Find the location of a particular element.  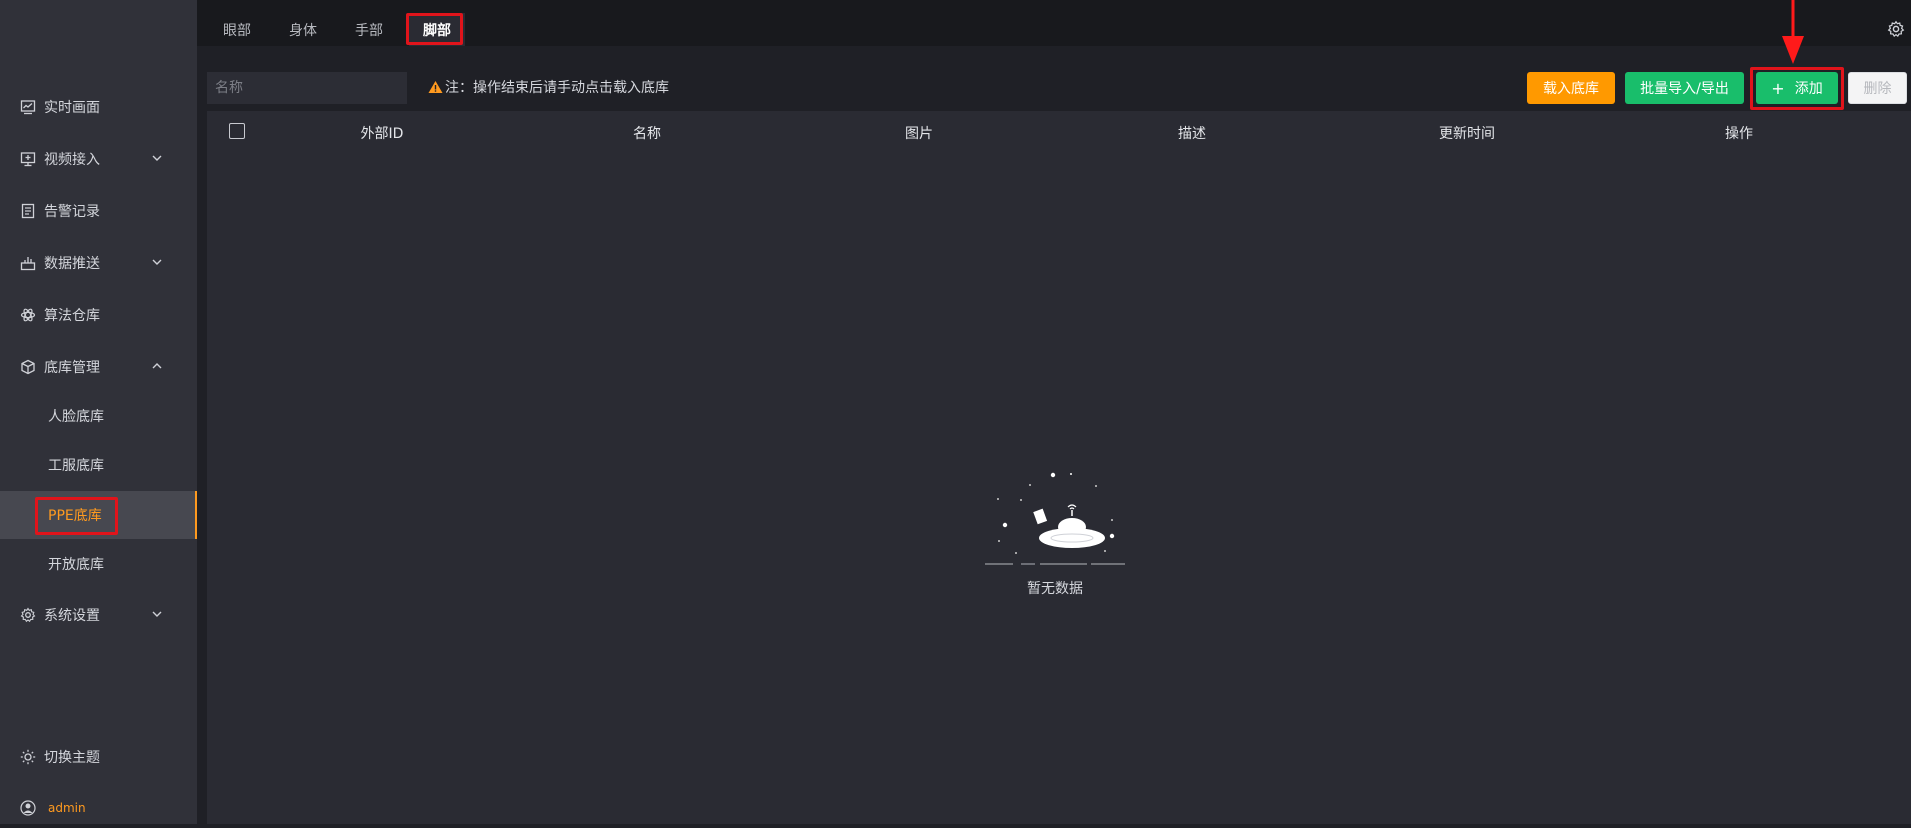

sidebar-item-label: 视频接入 is located at coordinates (72, 160).